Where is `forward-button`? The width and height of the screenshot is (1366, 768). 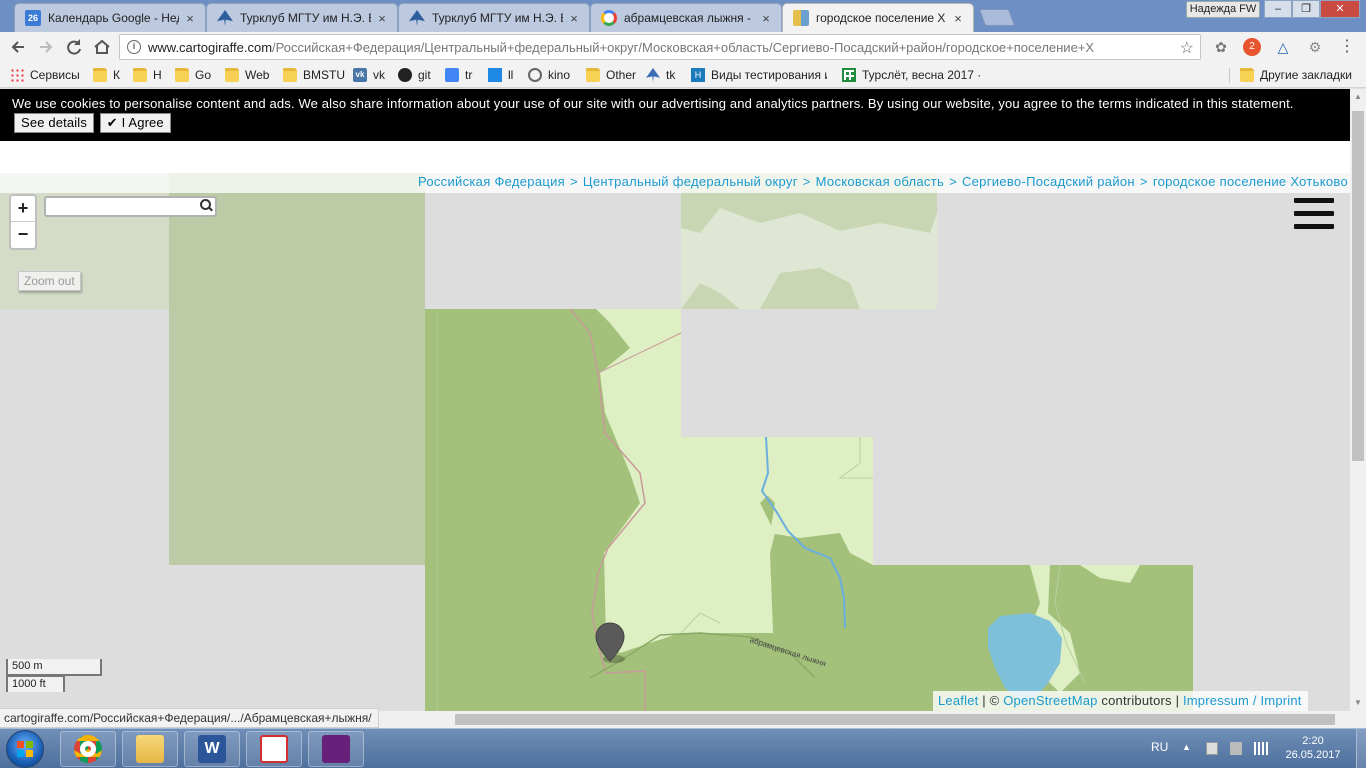 forward-button is located at coordinates (46, 47).